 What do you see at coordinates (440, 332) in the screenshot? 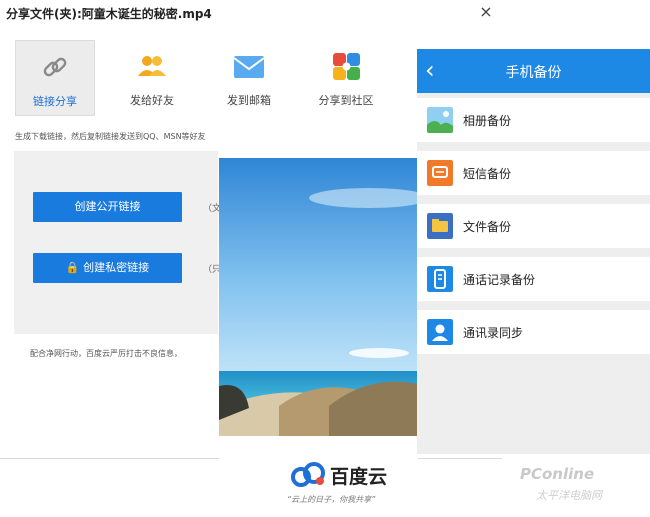
I see `contacts-icon` at bounding box center [440, 332].